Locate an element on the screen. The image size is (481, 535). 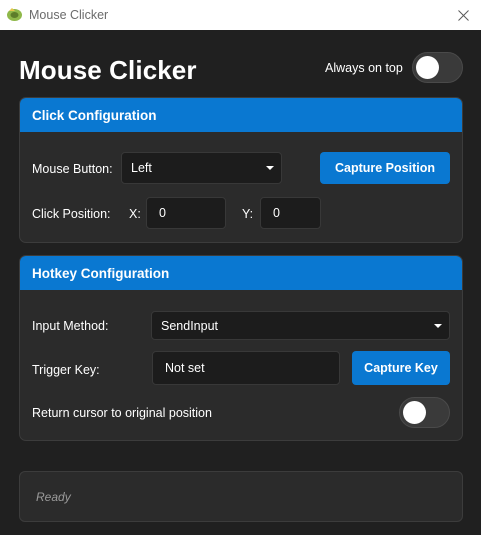
close-icon is located at coordinates (463, 15).